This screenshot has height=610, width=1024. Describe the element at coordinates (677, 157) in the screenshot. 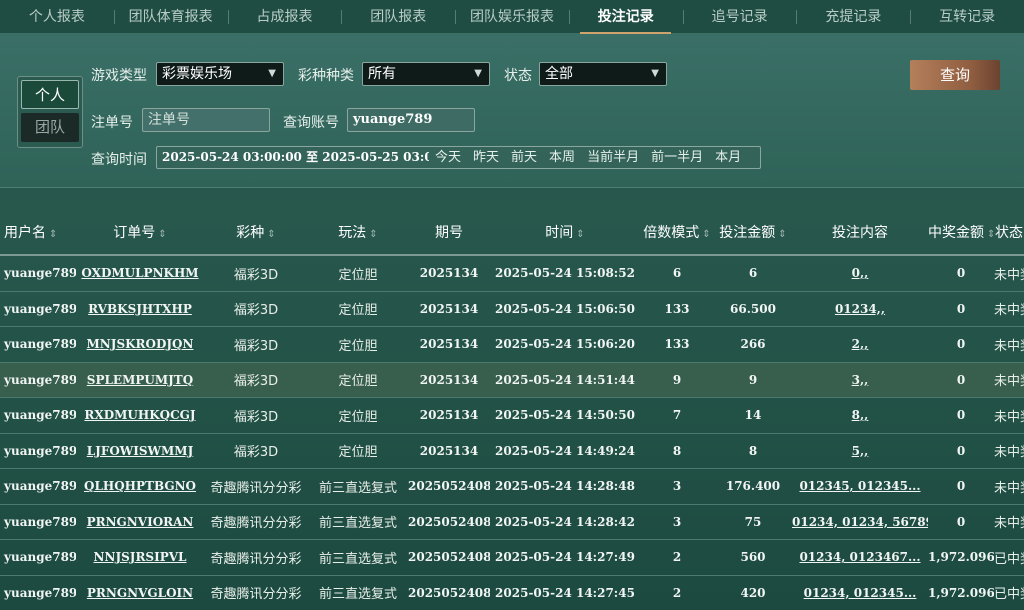

I see `quick-previous-half-month: 前一半月` at that location.